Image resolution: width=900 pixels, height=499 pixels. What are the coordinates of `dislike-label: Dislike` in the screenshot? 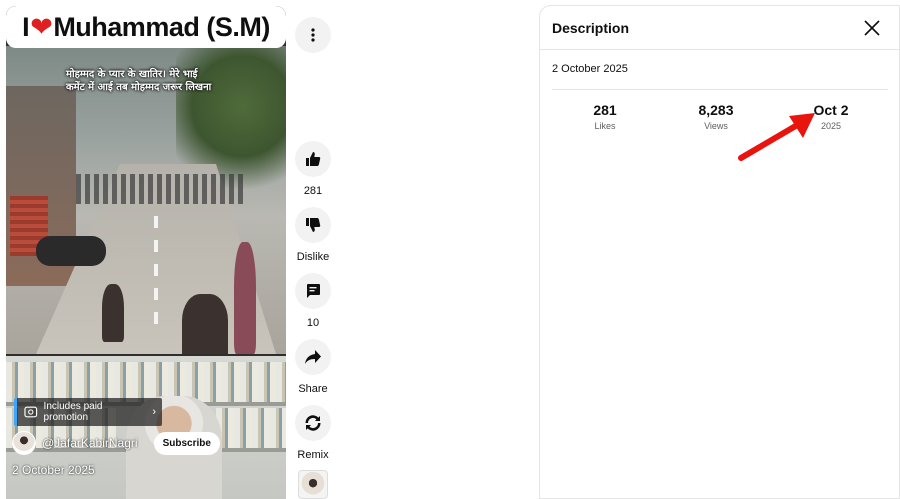 It's located at (313, 257).